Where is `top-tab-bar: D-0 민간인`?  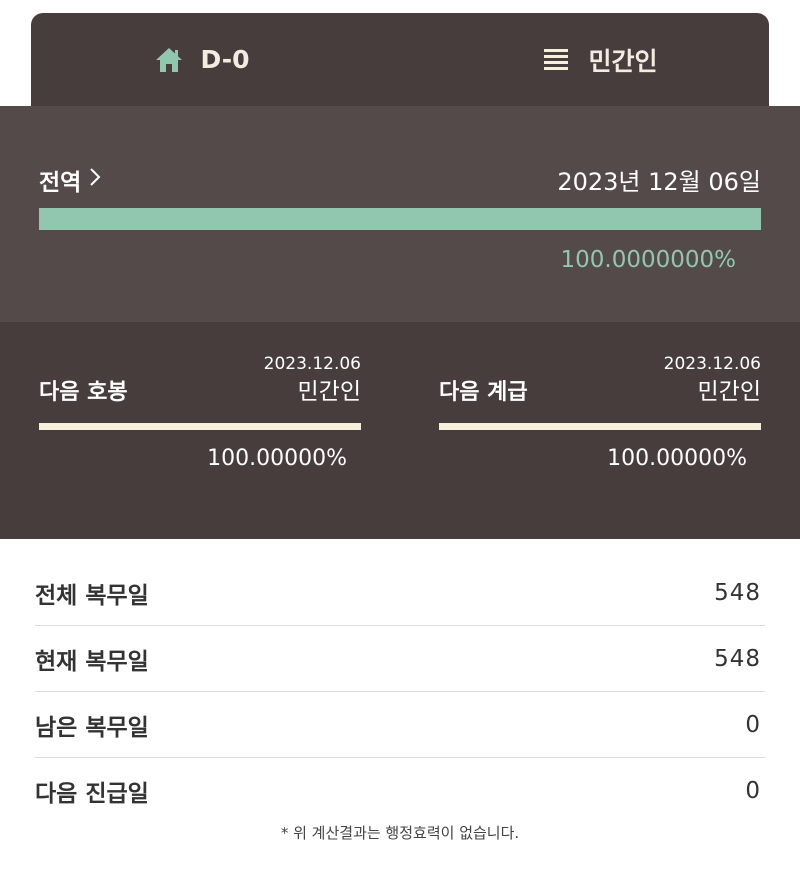
top-tab-bar: D-0 민간인 is located at coordinates (400, 59).